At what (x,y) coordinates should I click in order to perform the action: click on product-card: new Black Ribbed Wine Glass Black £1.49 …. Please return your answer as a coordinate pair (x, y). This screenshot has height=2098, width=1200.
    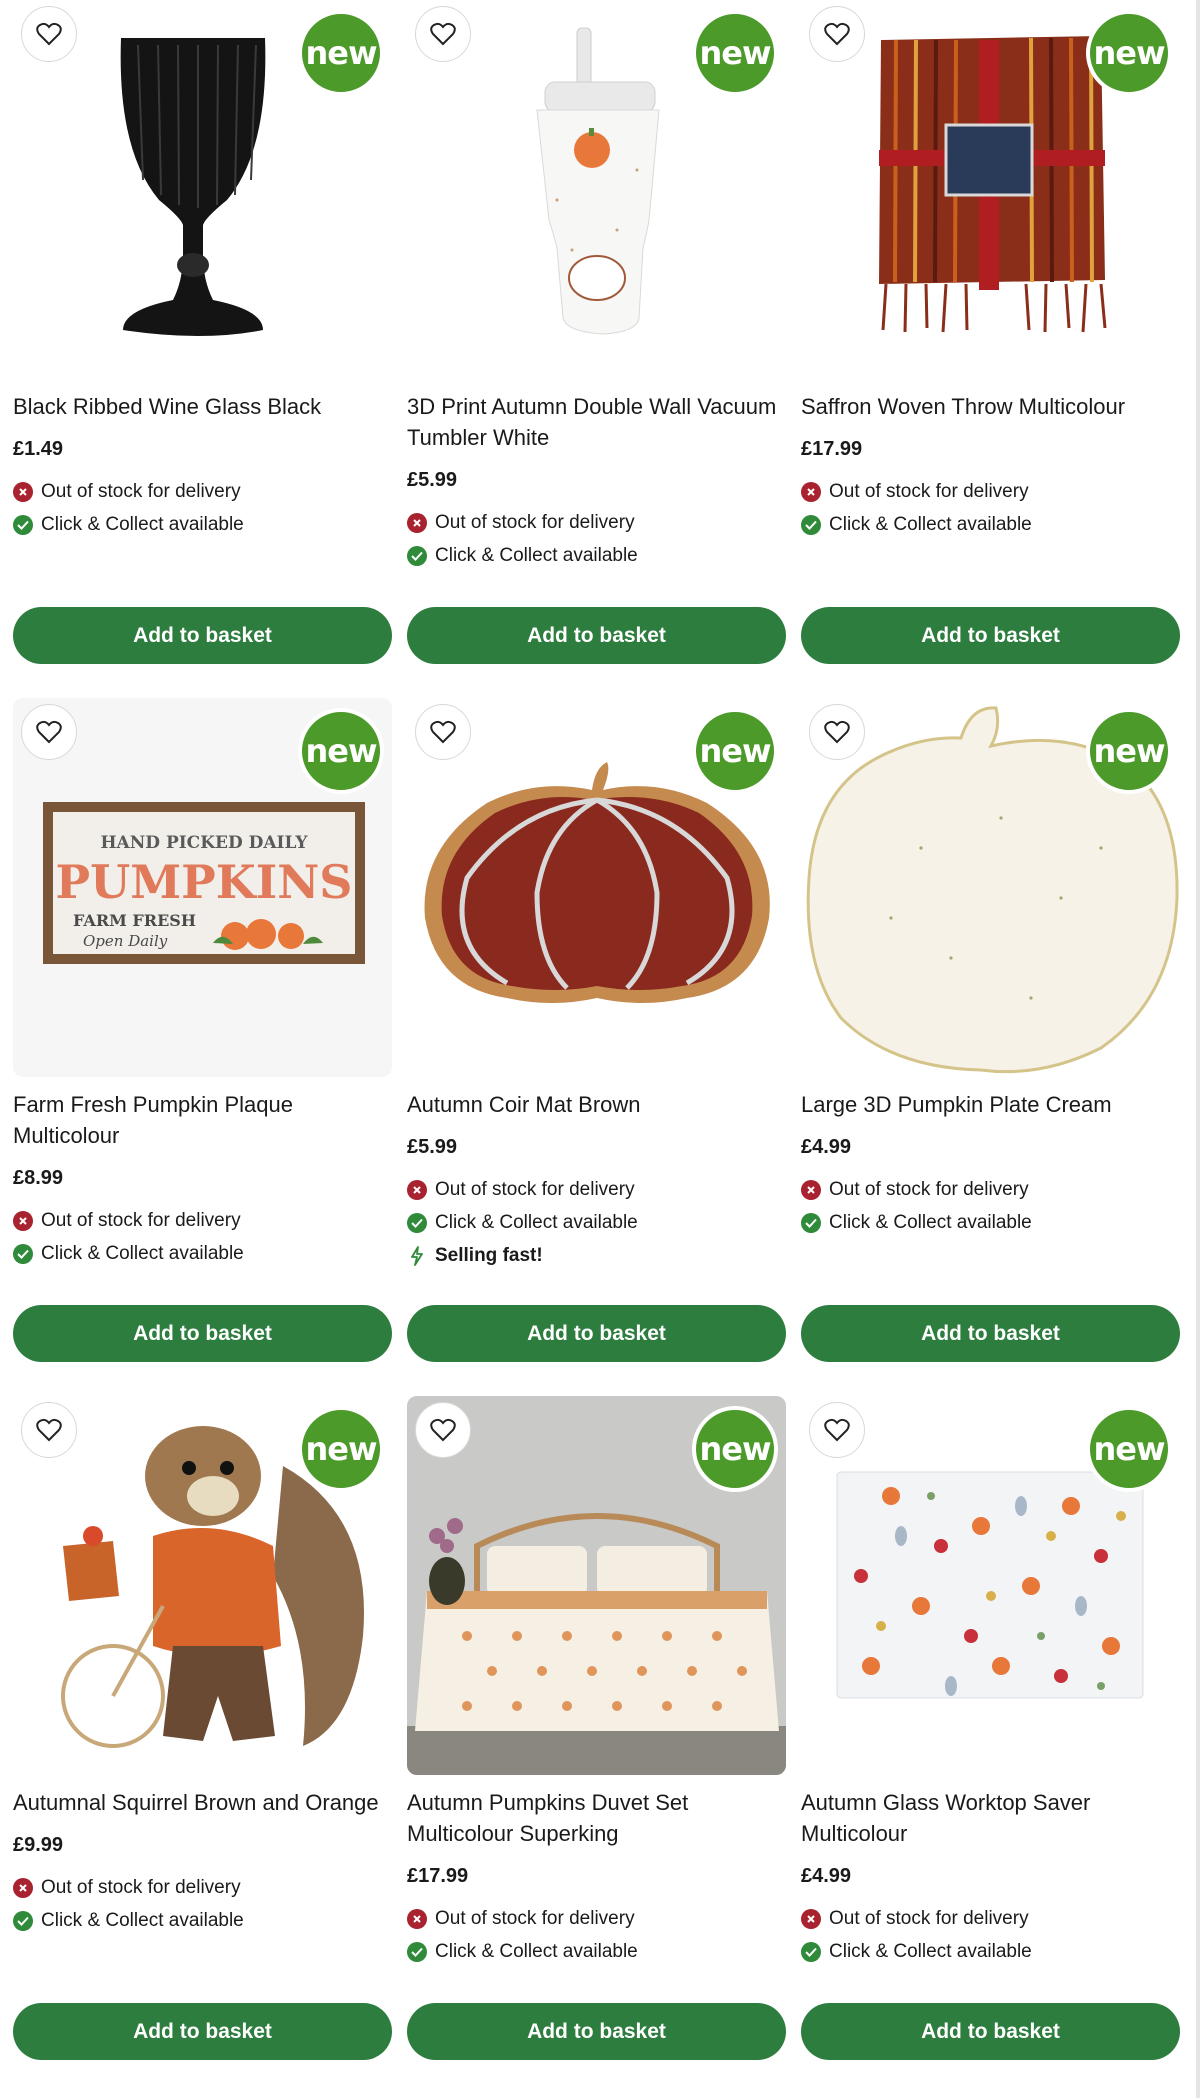
    Looking at the image, I should click on (202, 349).